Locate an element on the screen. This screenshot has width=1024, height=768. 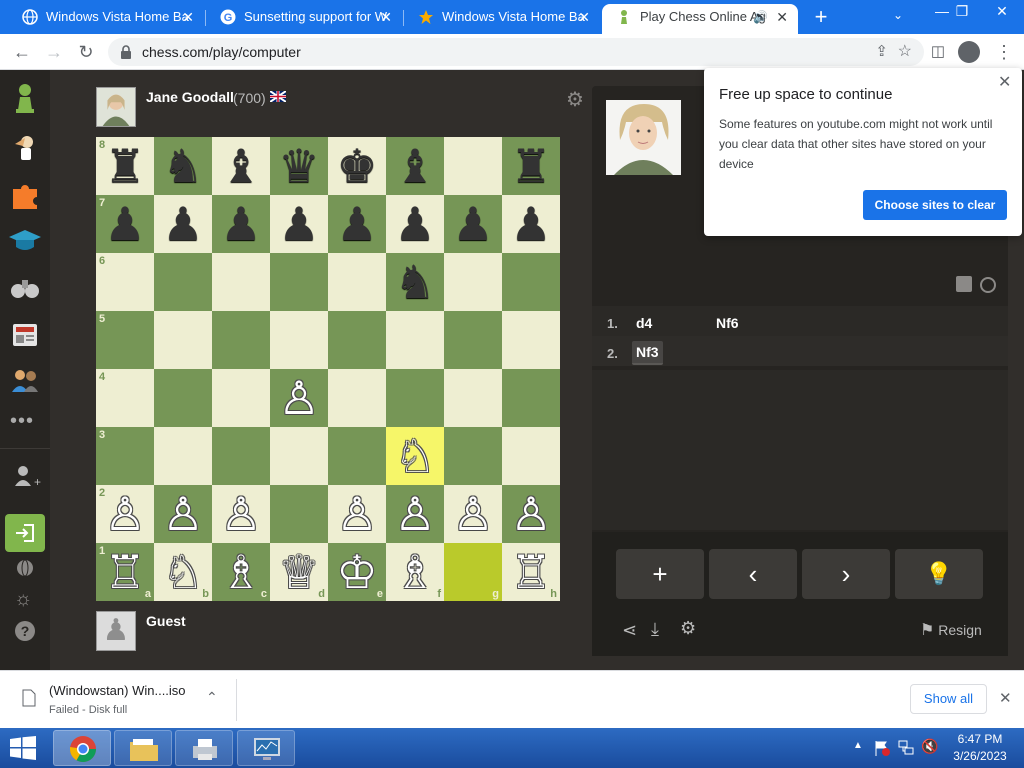
opponent-avatar is located at coordinates (116, 107).